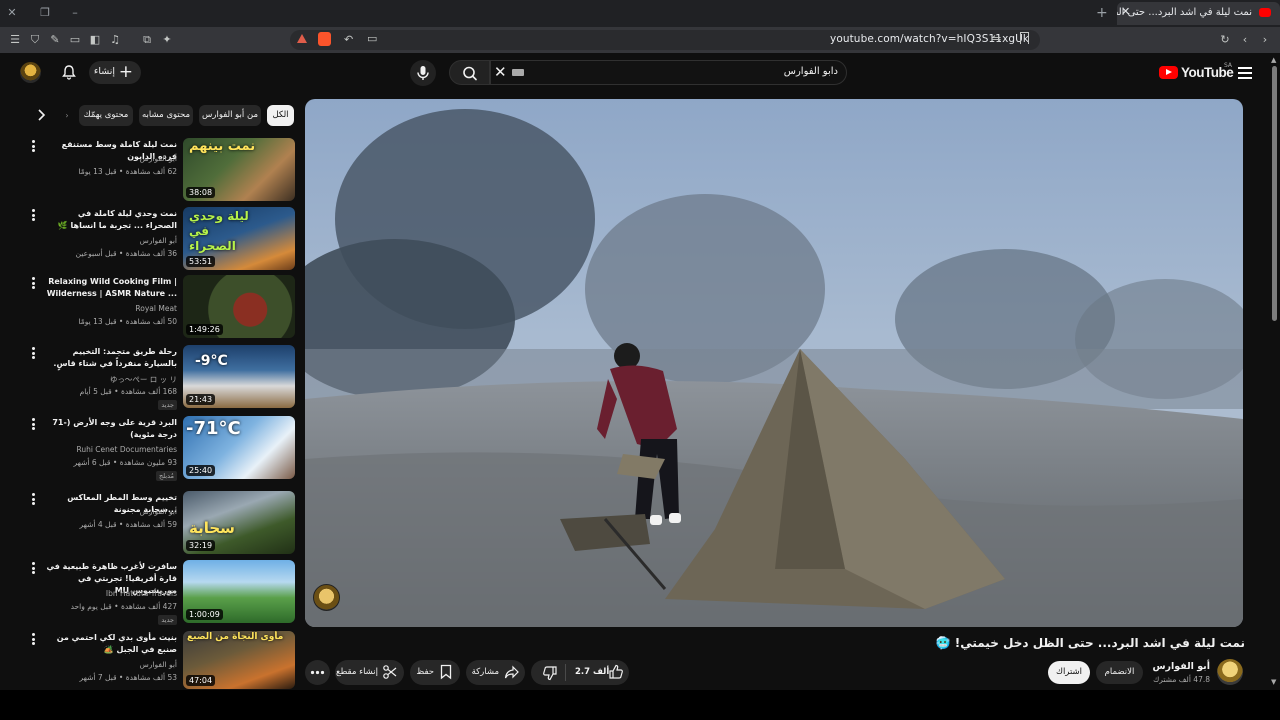 This screenshot has width=1280, height=720. I want to click on video-thumbnail: سحابة 32:19, so click(239, 522).